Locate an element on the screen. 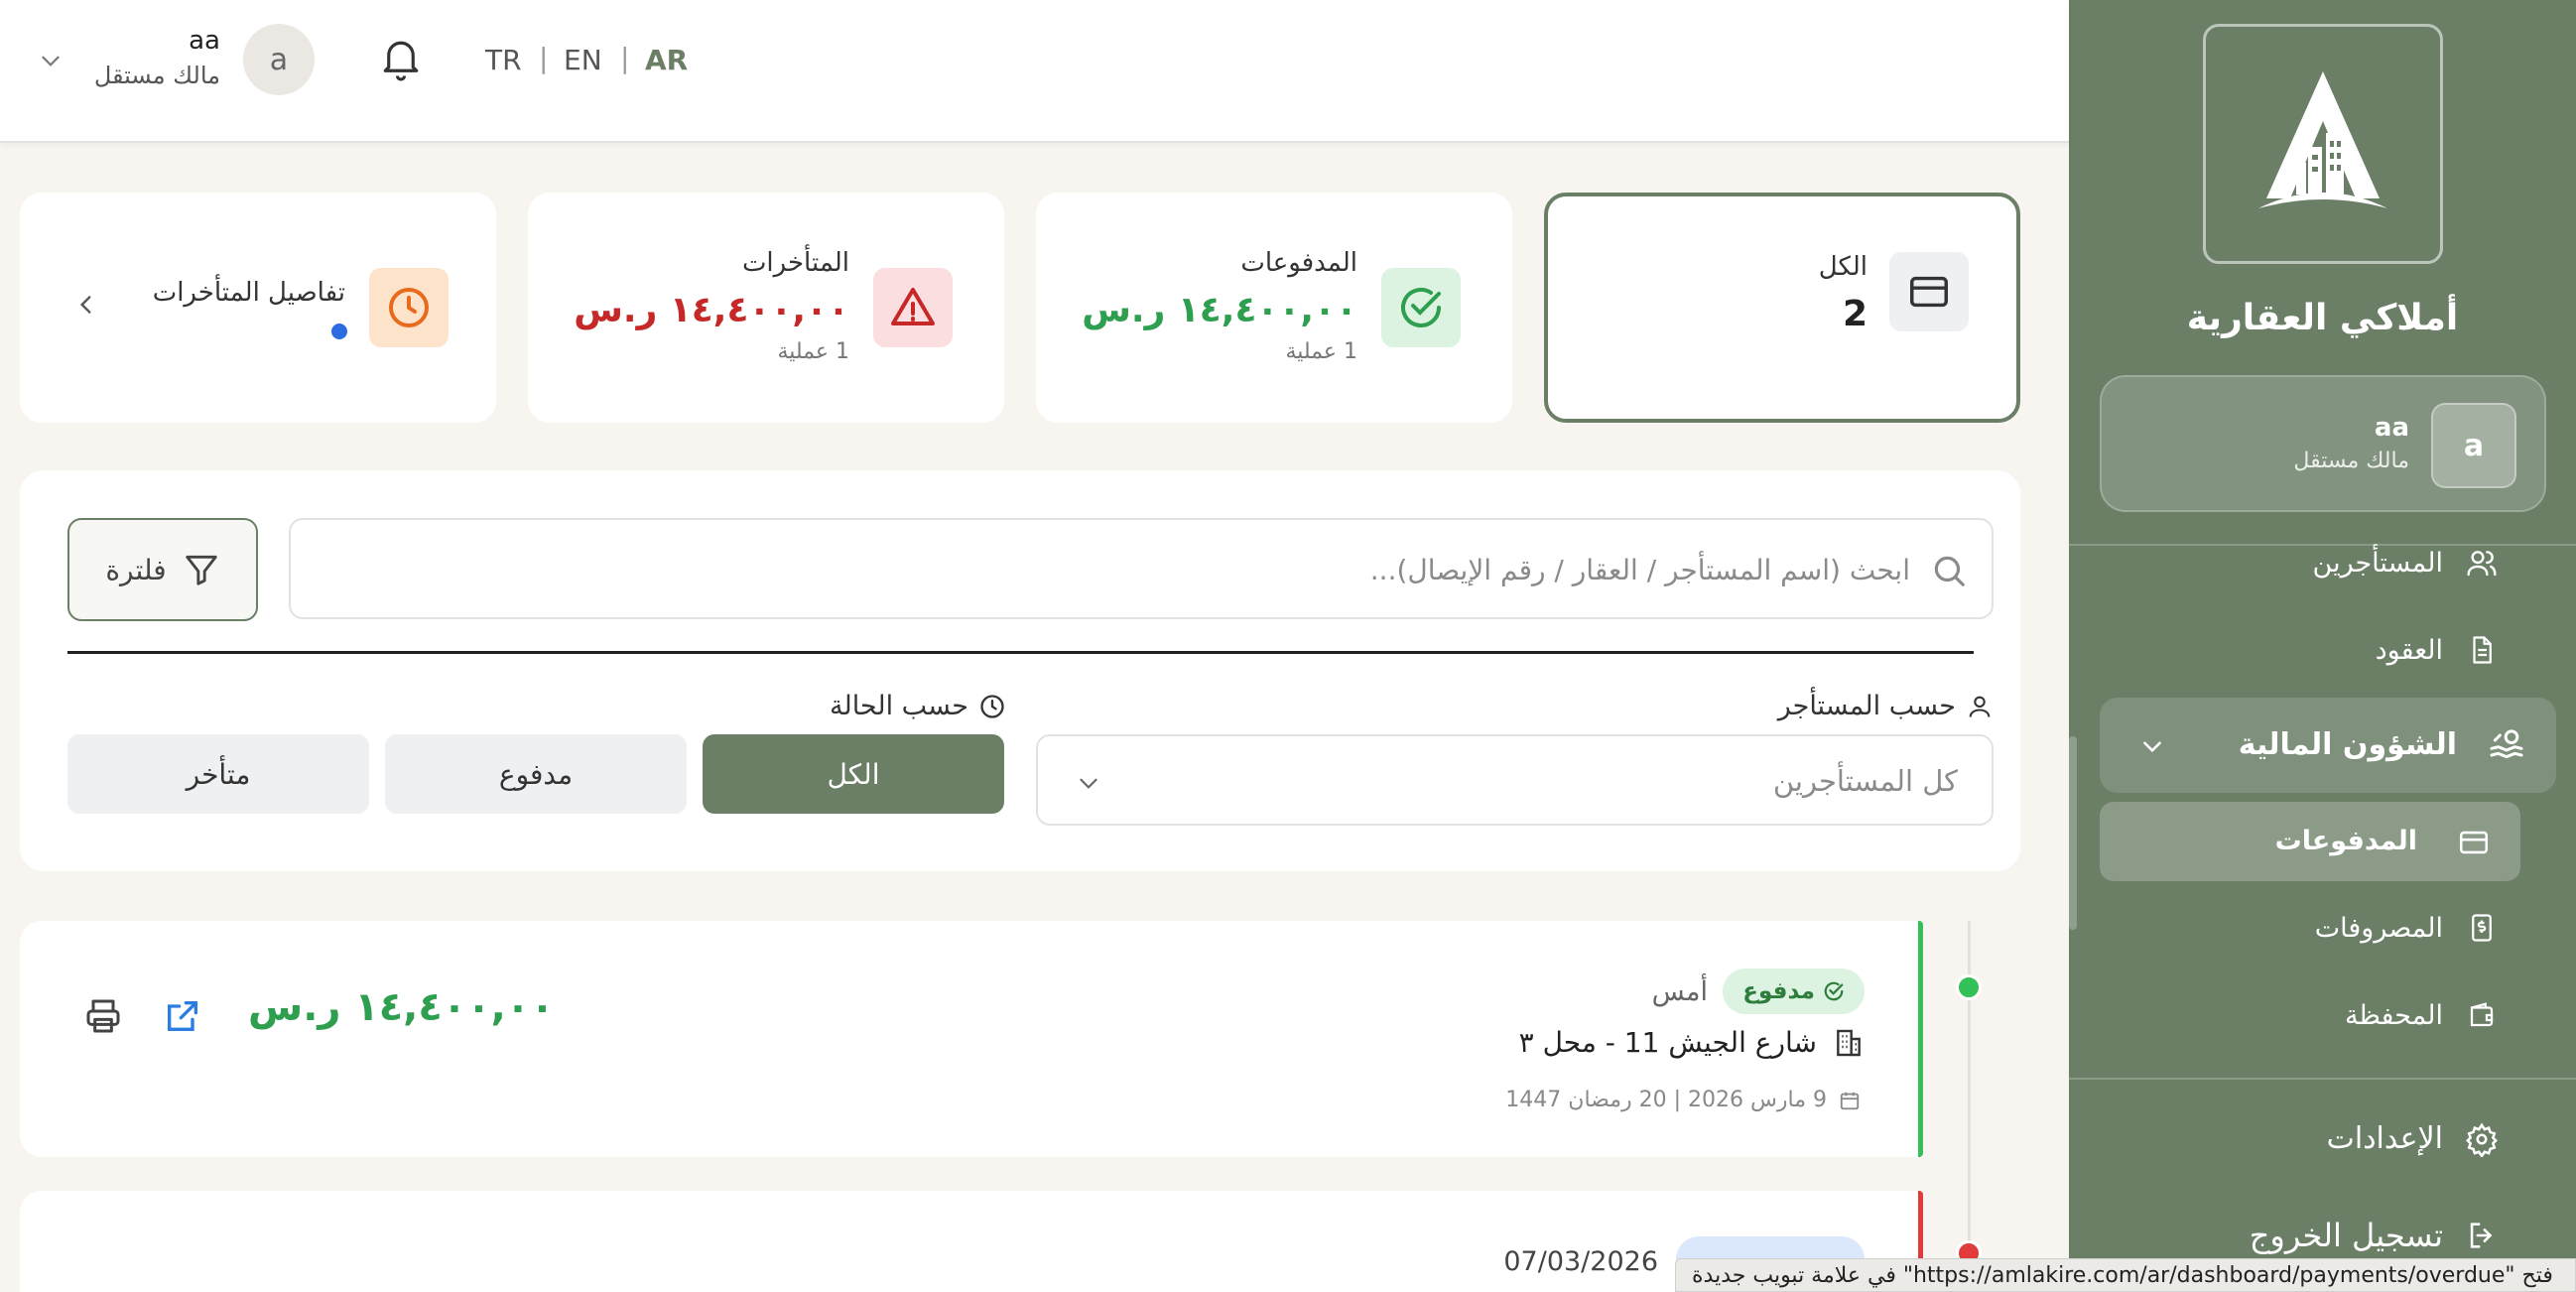  notification-dot is located at coordinates (339, 331).